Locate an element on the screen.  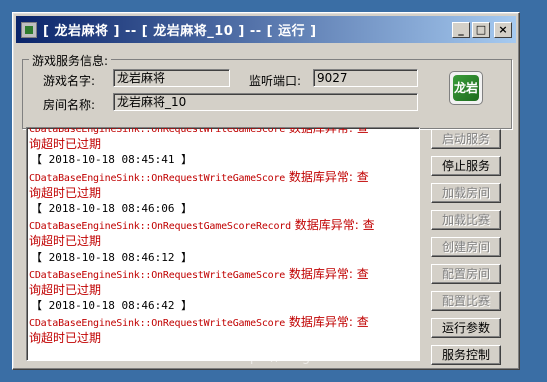
log-timestamp: 【 2018-10-18 08:45:41 】 is located at coordinates (112, 160).